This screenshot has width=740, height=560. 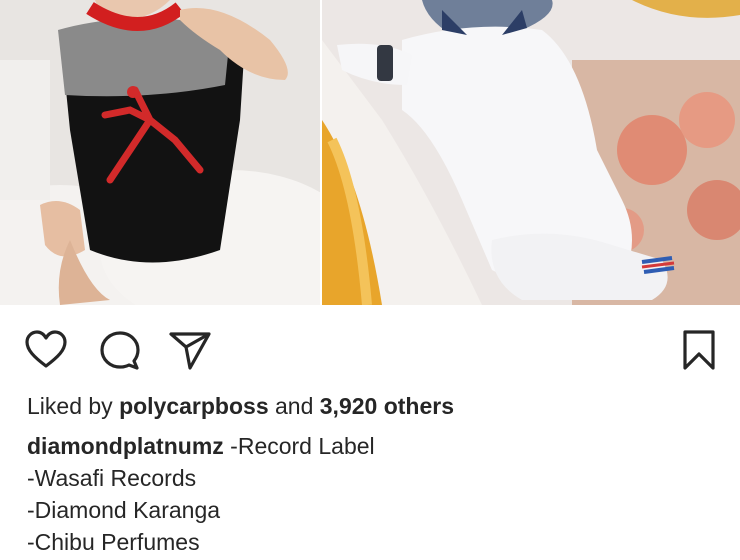 What do you see at coordinates (113, 542) in the screenshot?
I see `caption-line: -Chibu Perfumes` at bounding box center [113, 542].